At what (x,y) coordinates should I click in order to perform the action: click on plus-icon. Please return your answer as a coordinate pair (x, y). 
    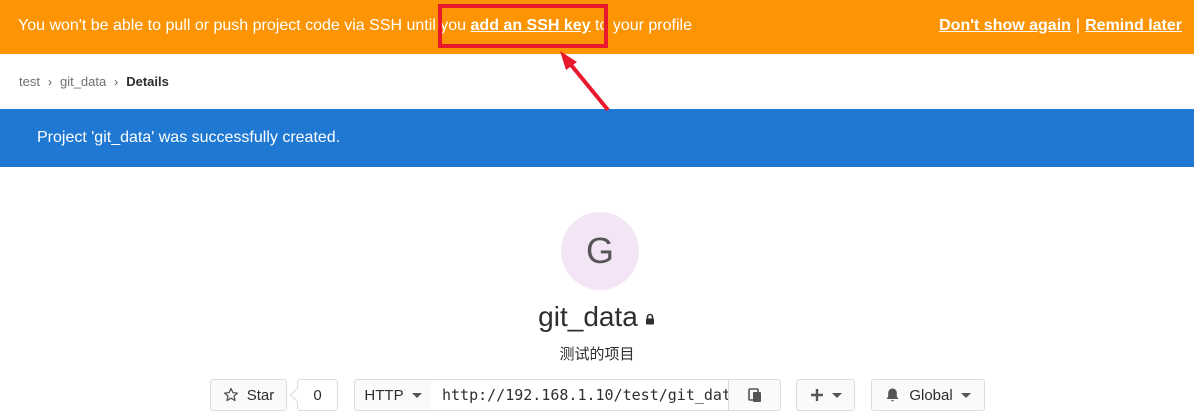
    Looking at the image, I should click on (816, 395).